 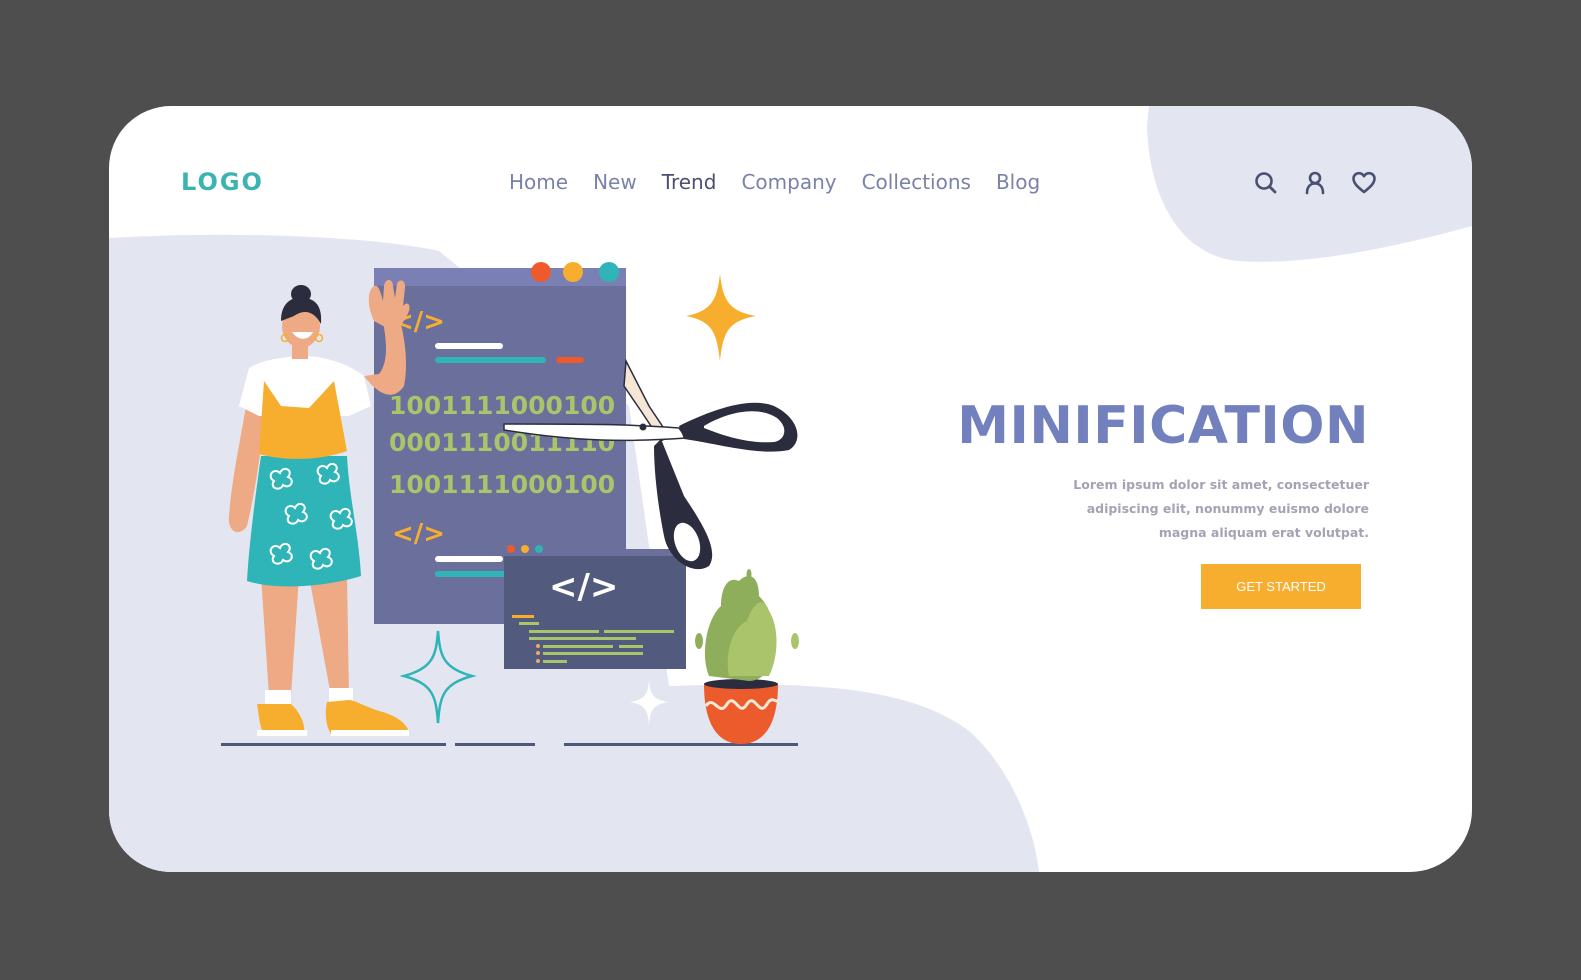 I want to click on potted-plant-icon, so click(x=747, y=656).